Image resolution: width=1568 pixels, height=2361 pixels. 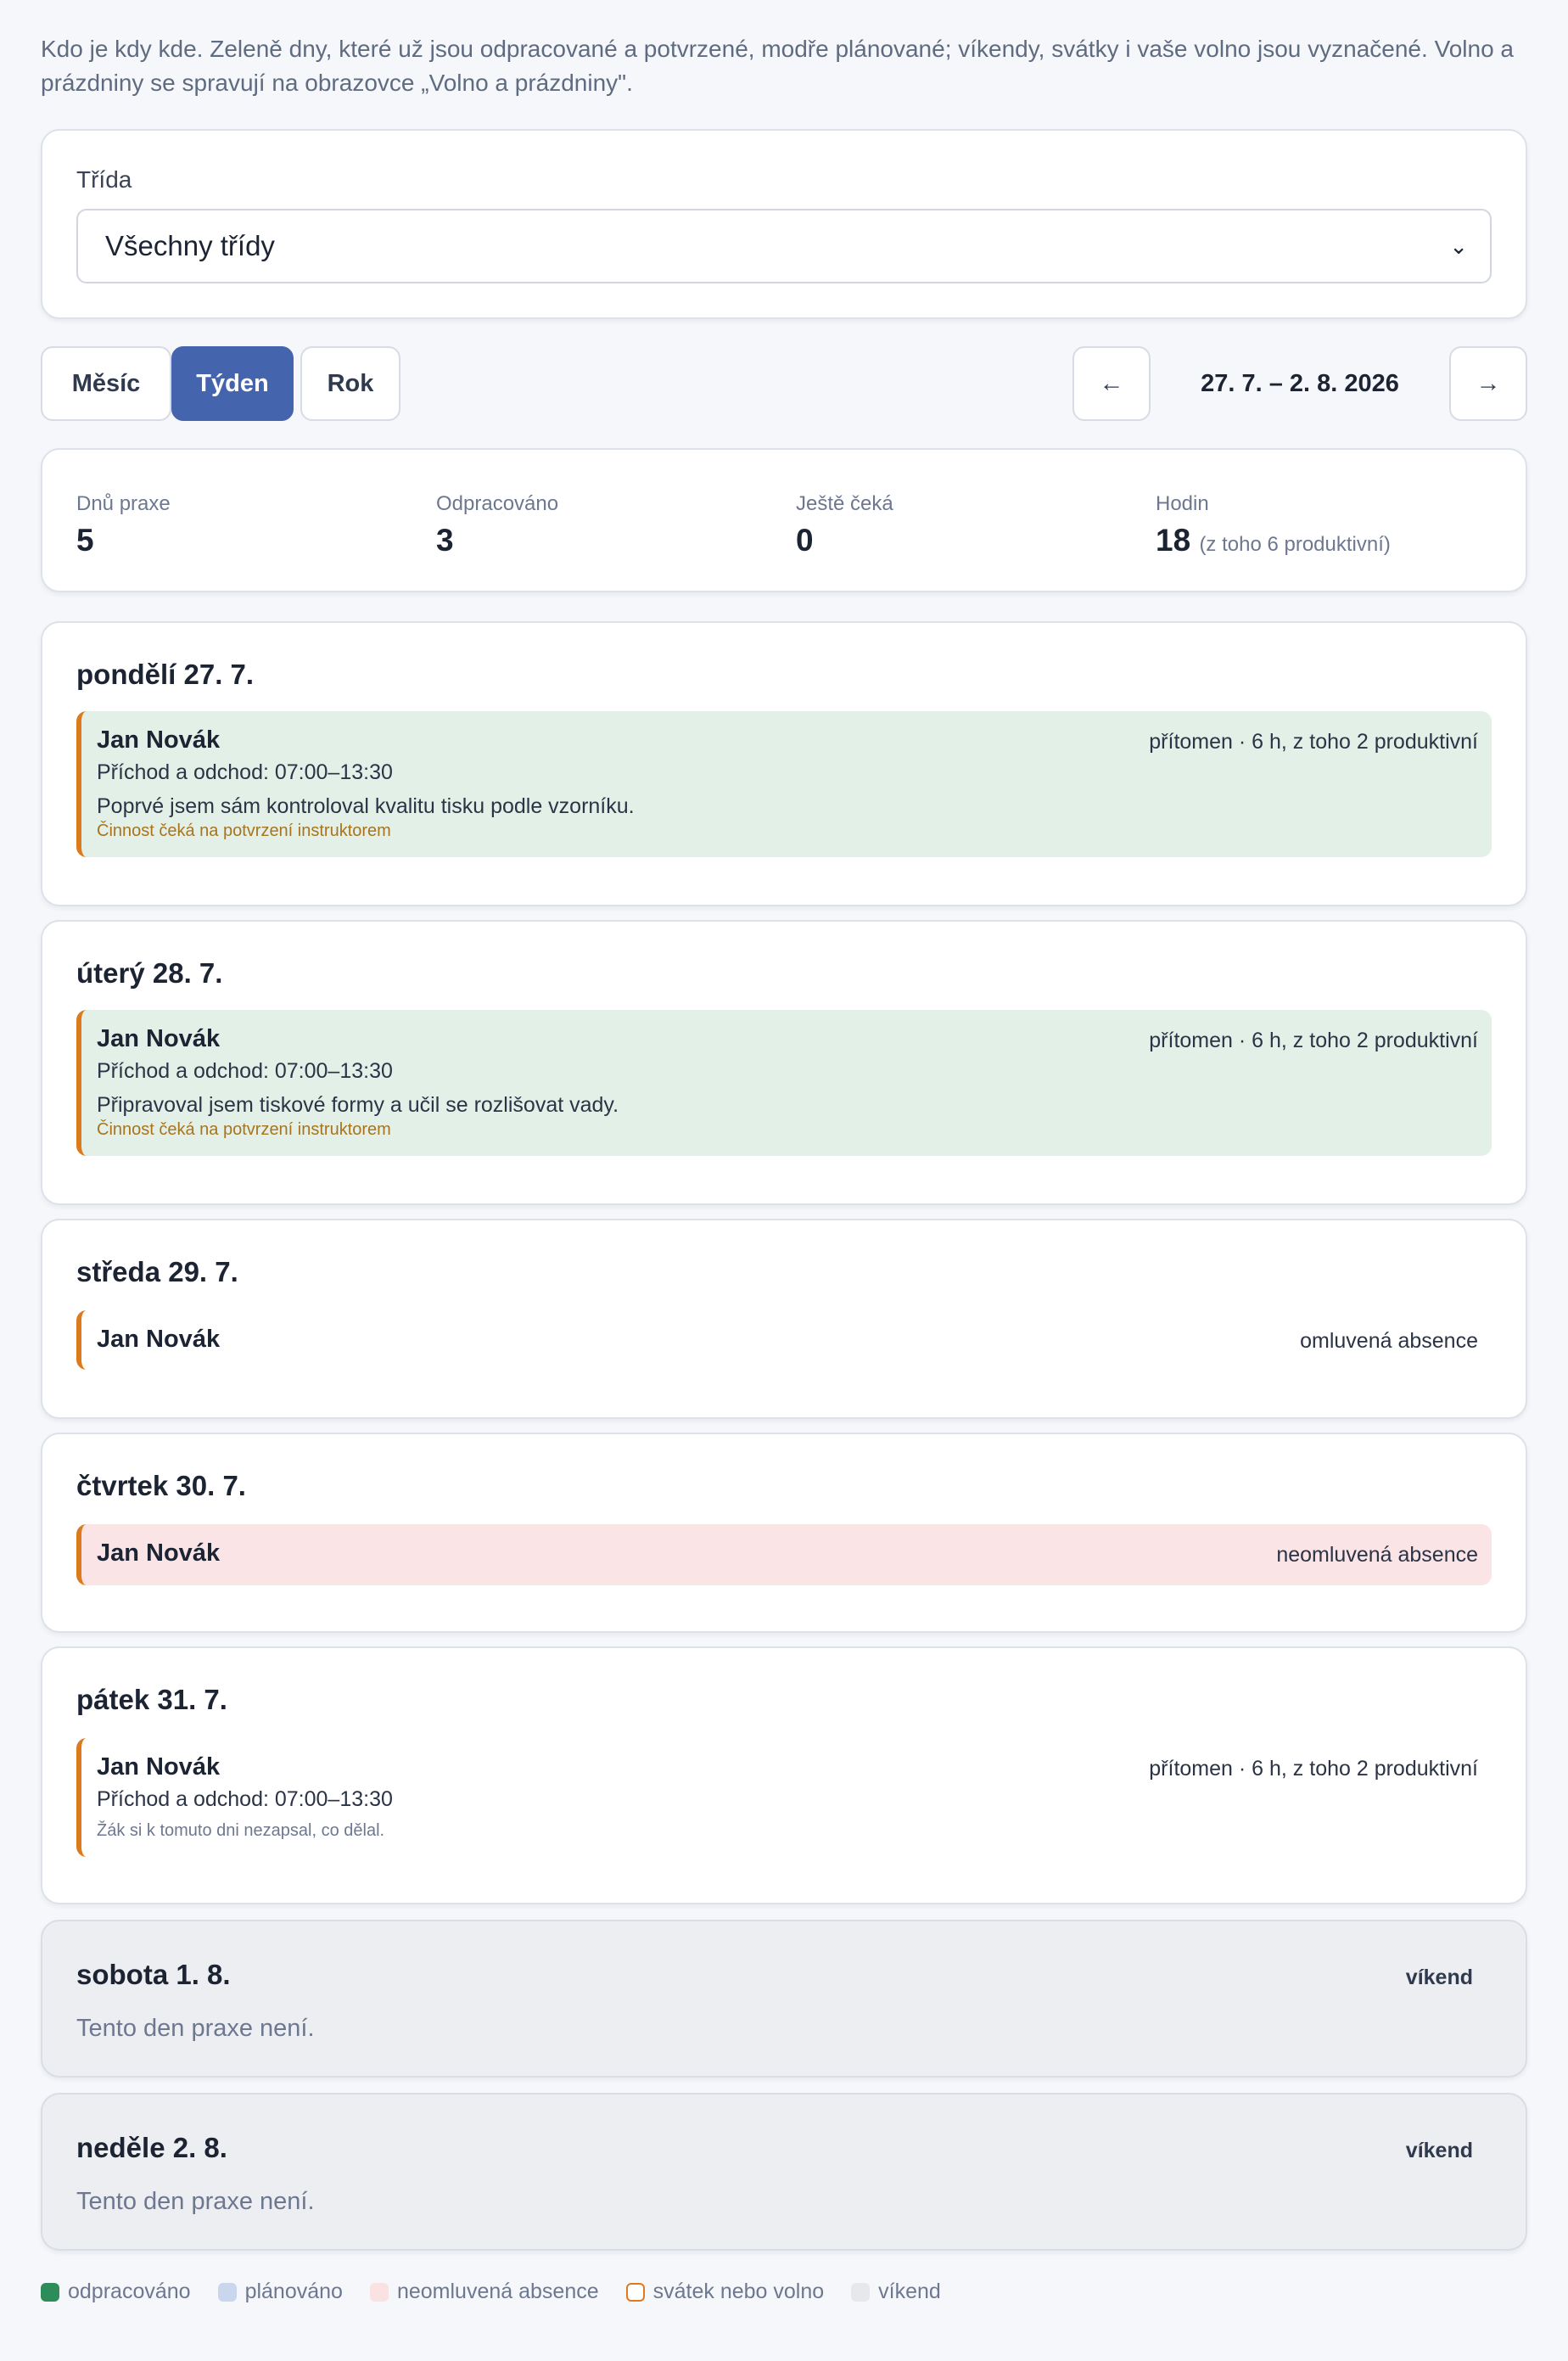 What do you see at coordinates (1174, 541) in the screenshot?
I see `stat-hours-value: 18` at bounding box center [1174, 541].